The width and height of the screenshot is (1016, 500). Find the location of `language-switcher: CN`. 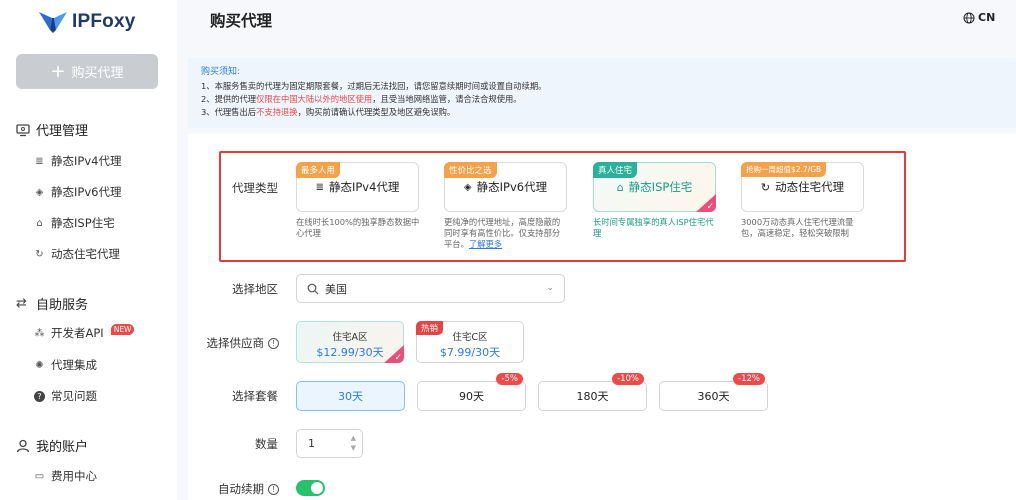

language-switcher: CN is located at coordinates (979, 17).